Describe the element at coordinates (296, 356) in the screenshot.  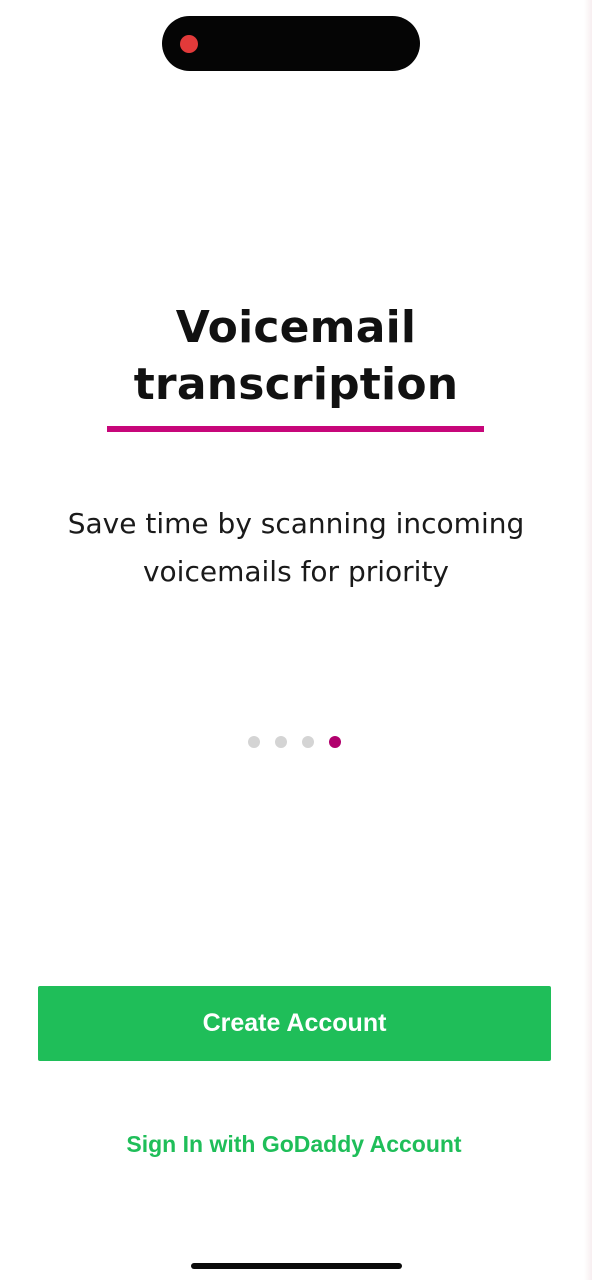
I see `onboarding-title: Voicemail transcription` at that location.